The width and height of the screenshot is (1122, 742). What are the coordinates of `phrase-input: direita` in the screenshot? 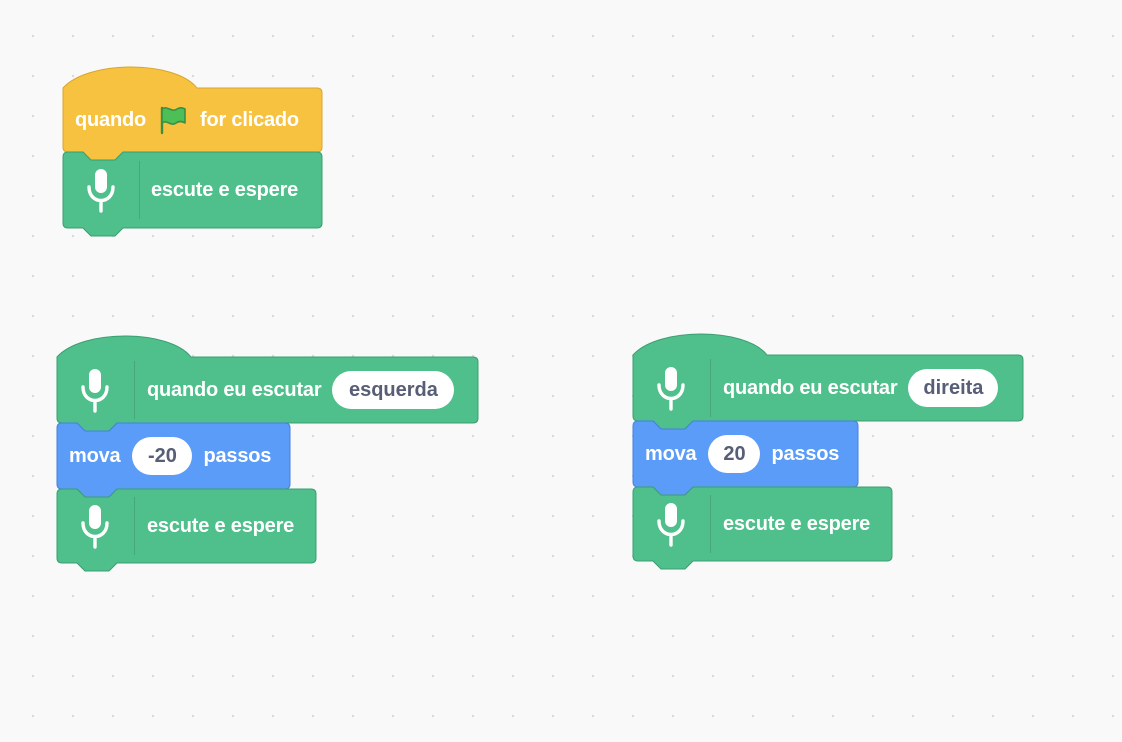 It's located at (953, 388).